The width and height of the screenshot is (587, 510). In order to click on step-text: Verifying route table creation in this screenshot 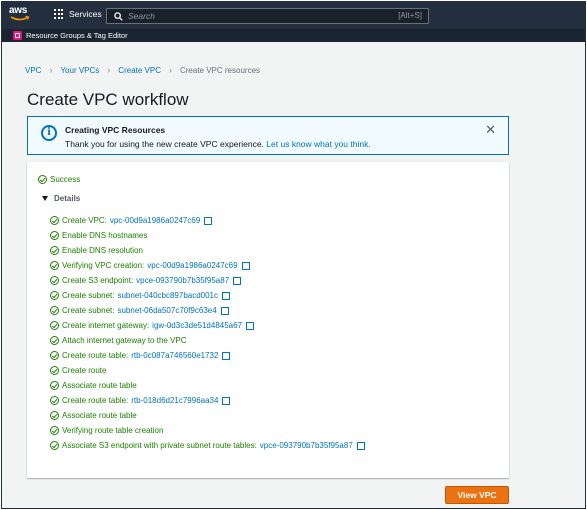, I will do `click(113, 430)`.